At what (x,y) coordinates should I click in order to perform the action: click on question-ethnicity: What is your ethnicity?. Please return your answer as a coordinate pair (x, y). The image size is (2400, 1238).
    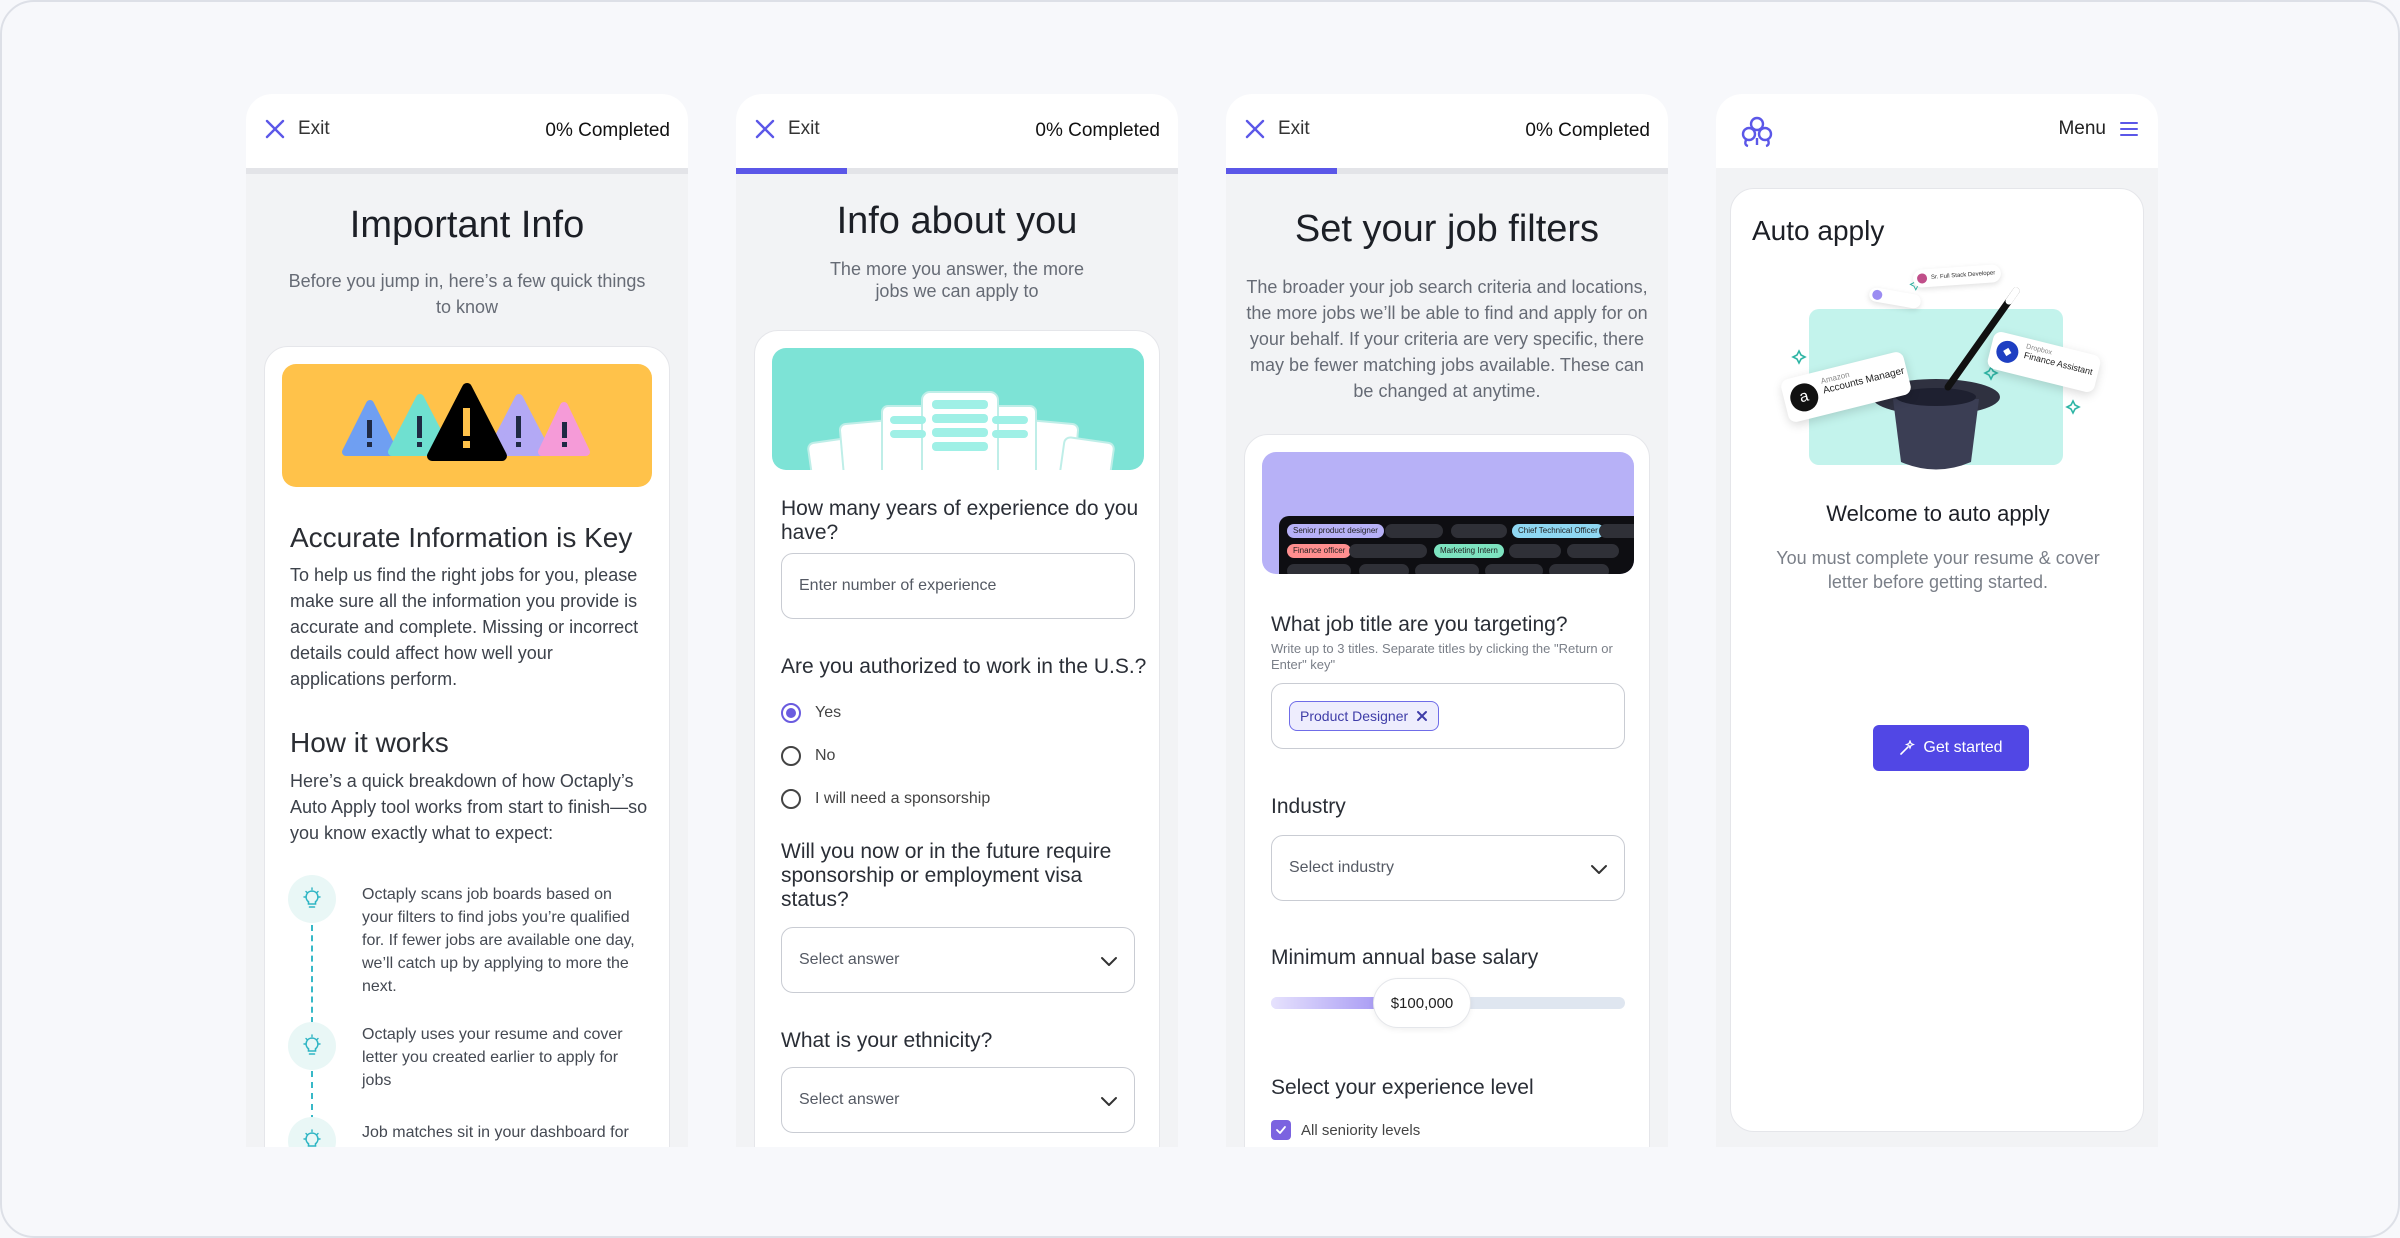
    Looking at the image, I should click on (887, 1040).